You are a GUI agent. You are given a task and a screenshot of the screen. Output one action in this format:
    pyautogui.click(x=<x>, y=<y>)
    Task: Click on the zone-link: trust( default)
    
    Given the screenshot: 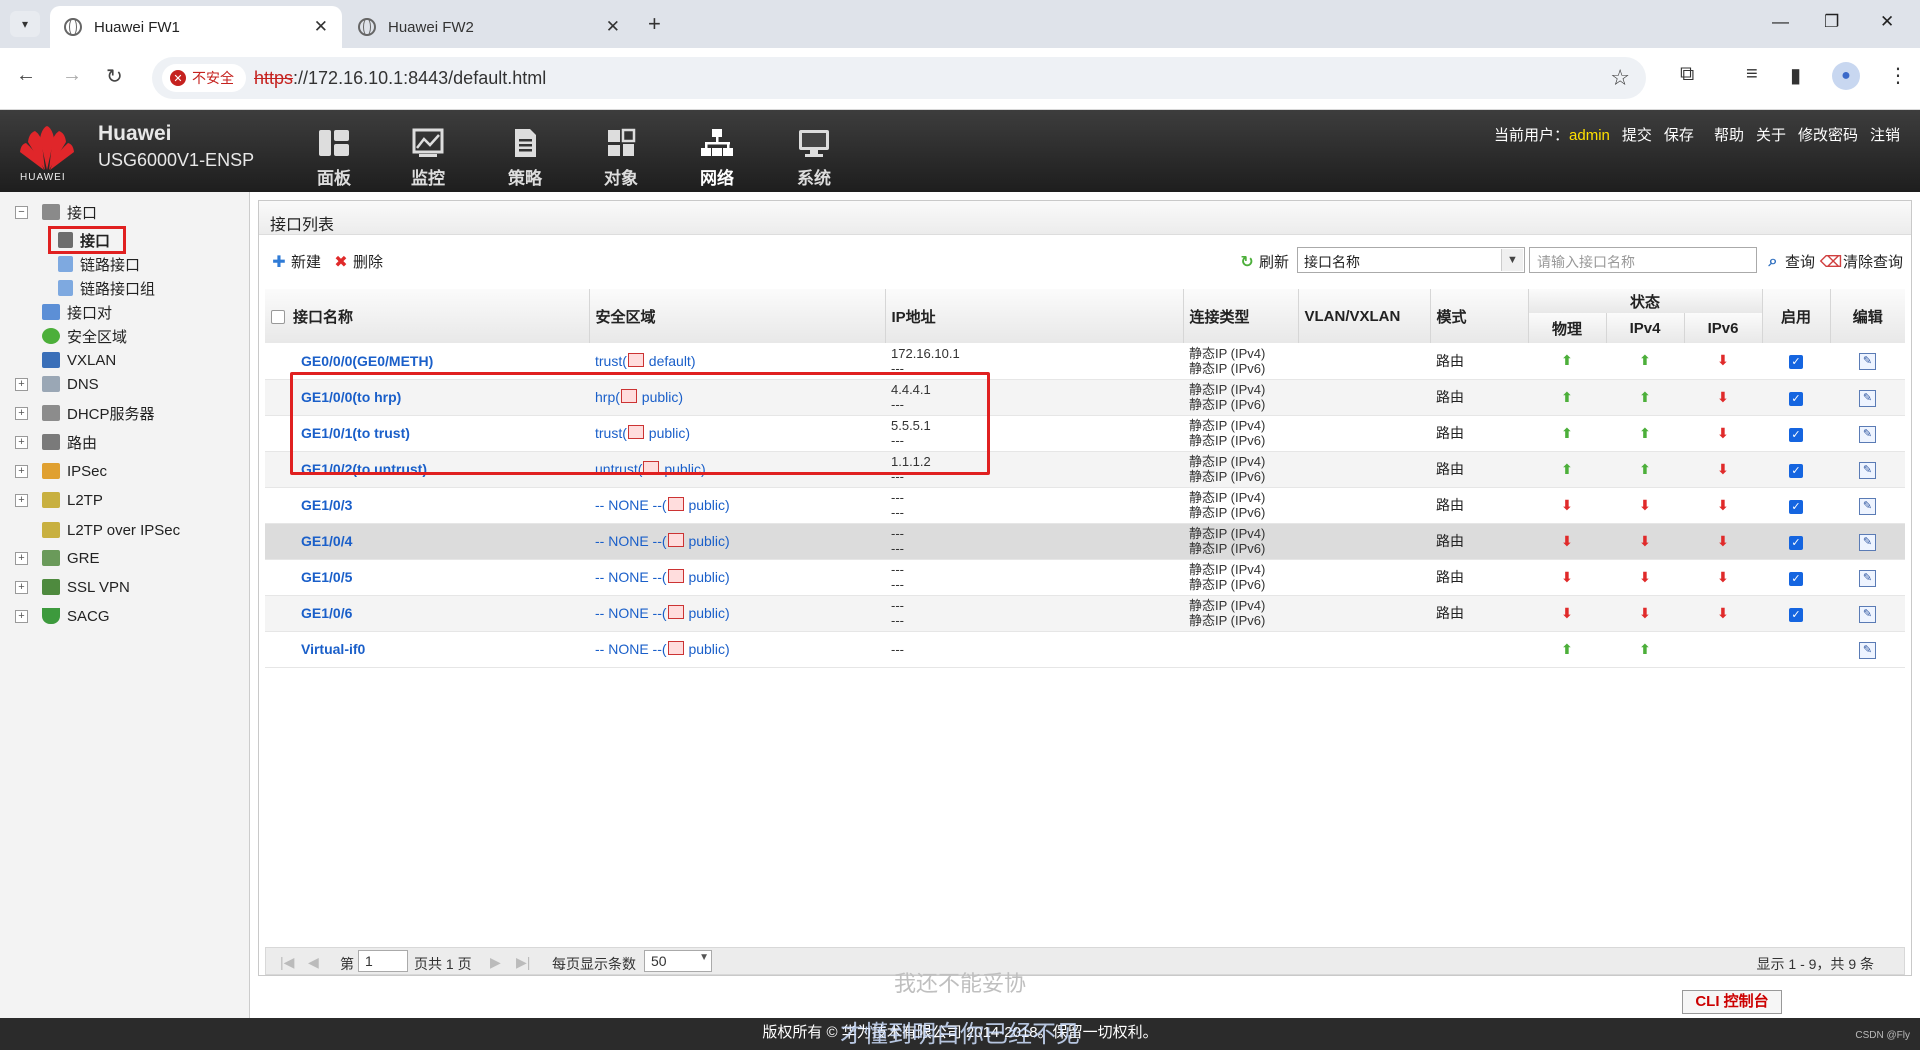 What is the action you would take?
    pyautogui.click(x=645, y=360)
    